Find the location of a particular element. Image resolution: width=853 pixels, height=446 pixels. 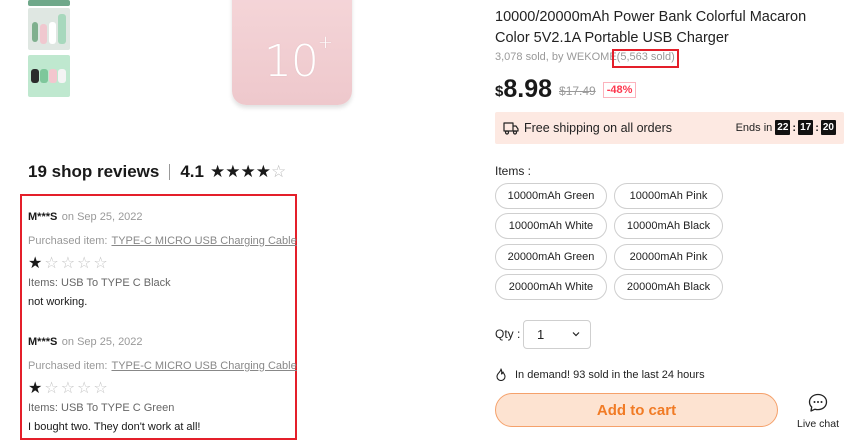

truck-icon is located at coordinates (511, 128).